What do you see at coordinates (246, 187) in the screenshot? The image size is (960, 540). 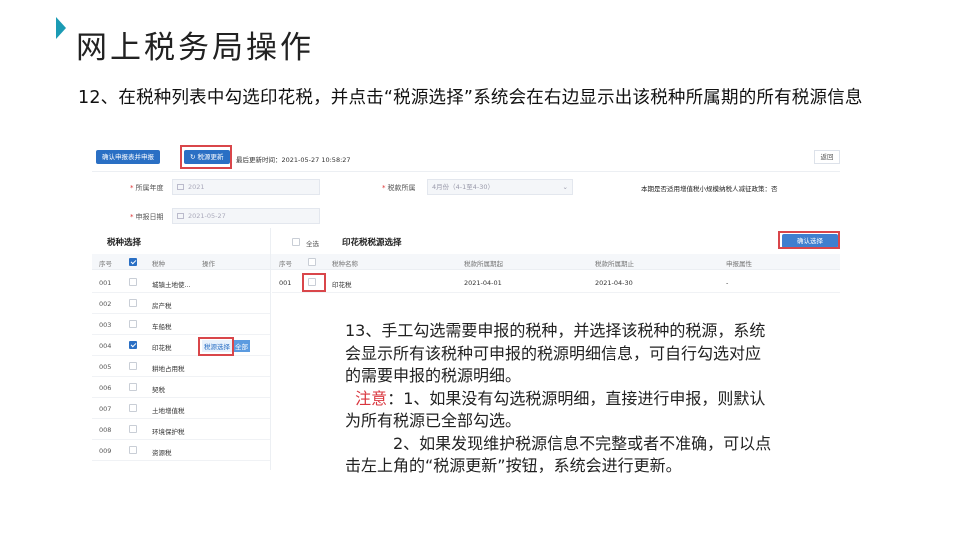 I see `year-field: 2021` at bounding box center [246, 187].